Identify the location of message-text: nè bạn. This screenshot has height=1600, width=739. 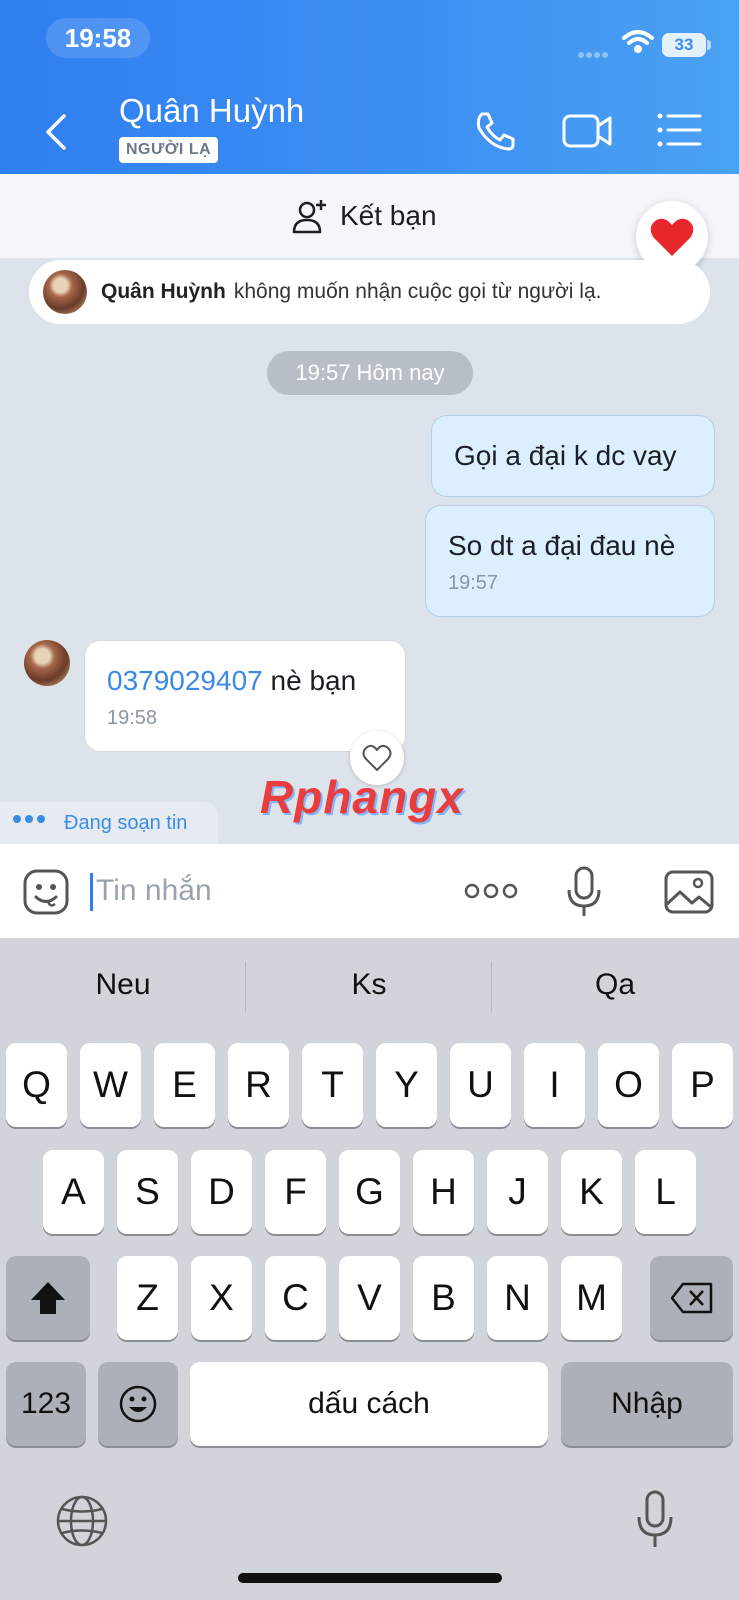
(309, 680).